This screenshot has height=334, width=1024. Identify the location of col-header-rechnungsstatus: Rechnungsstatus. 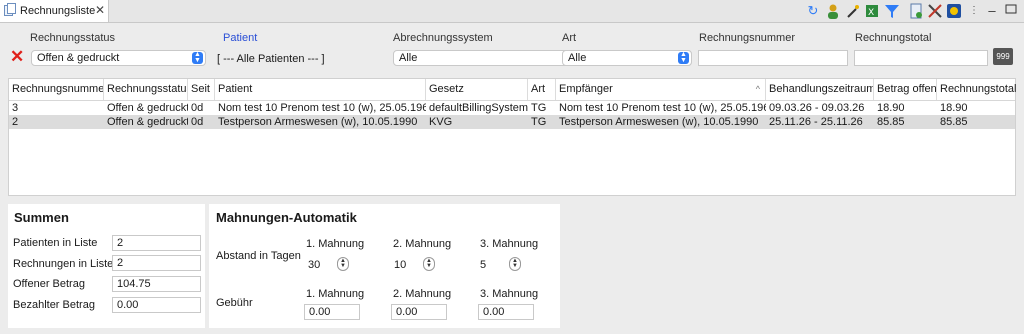
(146, 89).